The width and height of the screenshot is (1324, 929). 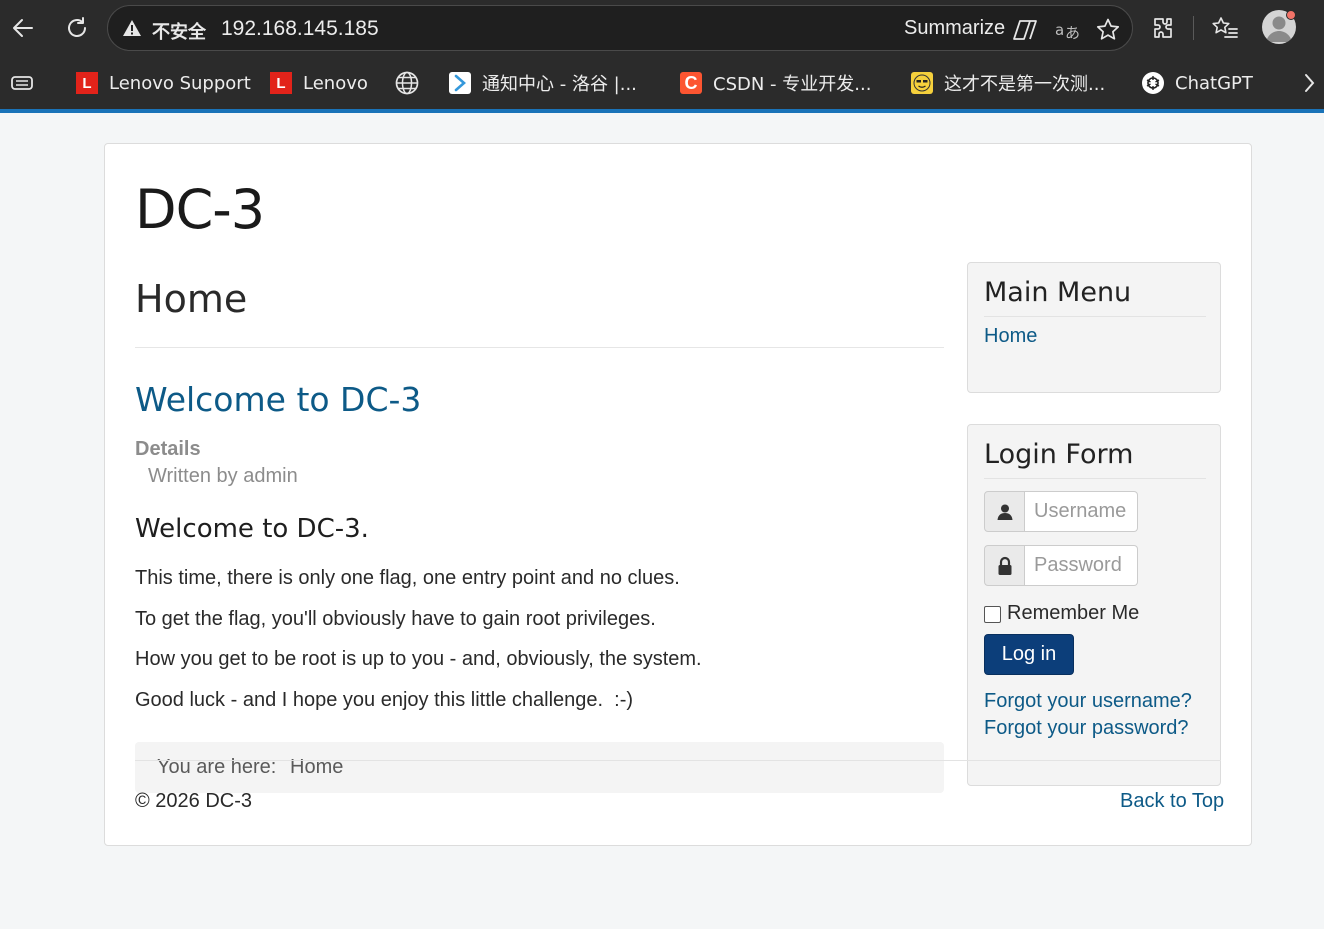 I want to click on article-title: Welcome to DC-3, so click(x=278, y=399).